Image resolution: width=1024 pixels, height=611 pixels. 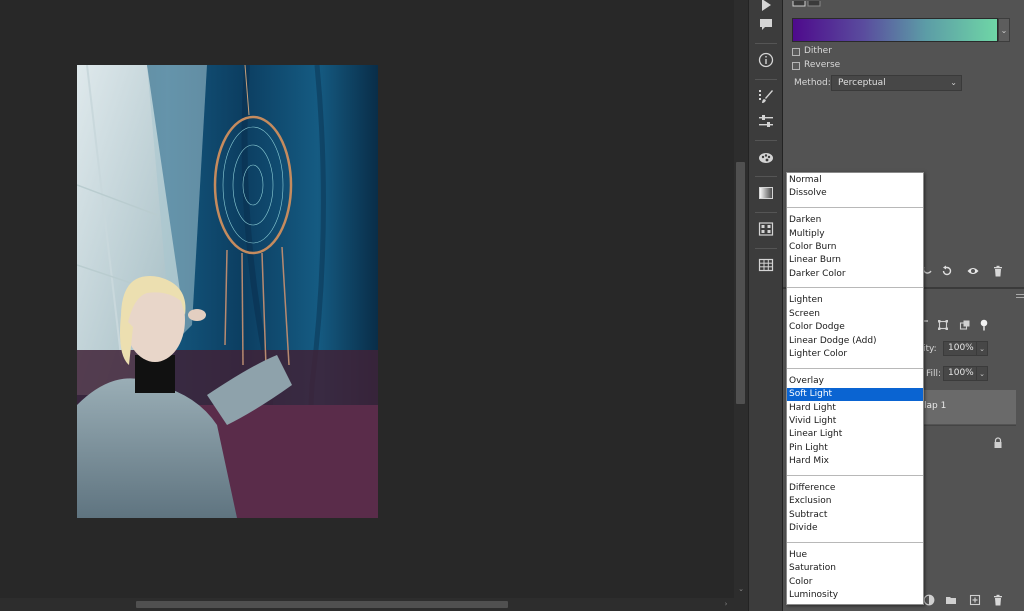 What do you see at coordinates (855, 515) in the screenshot?
I see `blend-mode-item: Subtract` at bounding box center [855, 515].